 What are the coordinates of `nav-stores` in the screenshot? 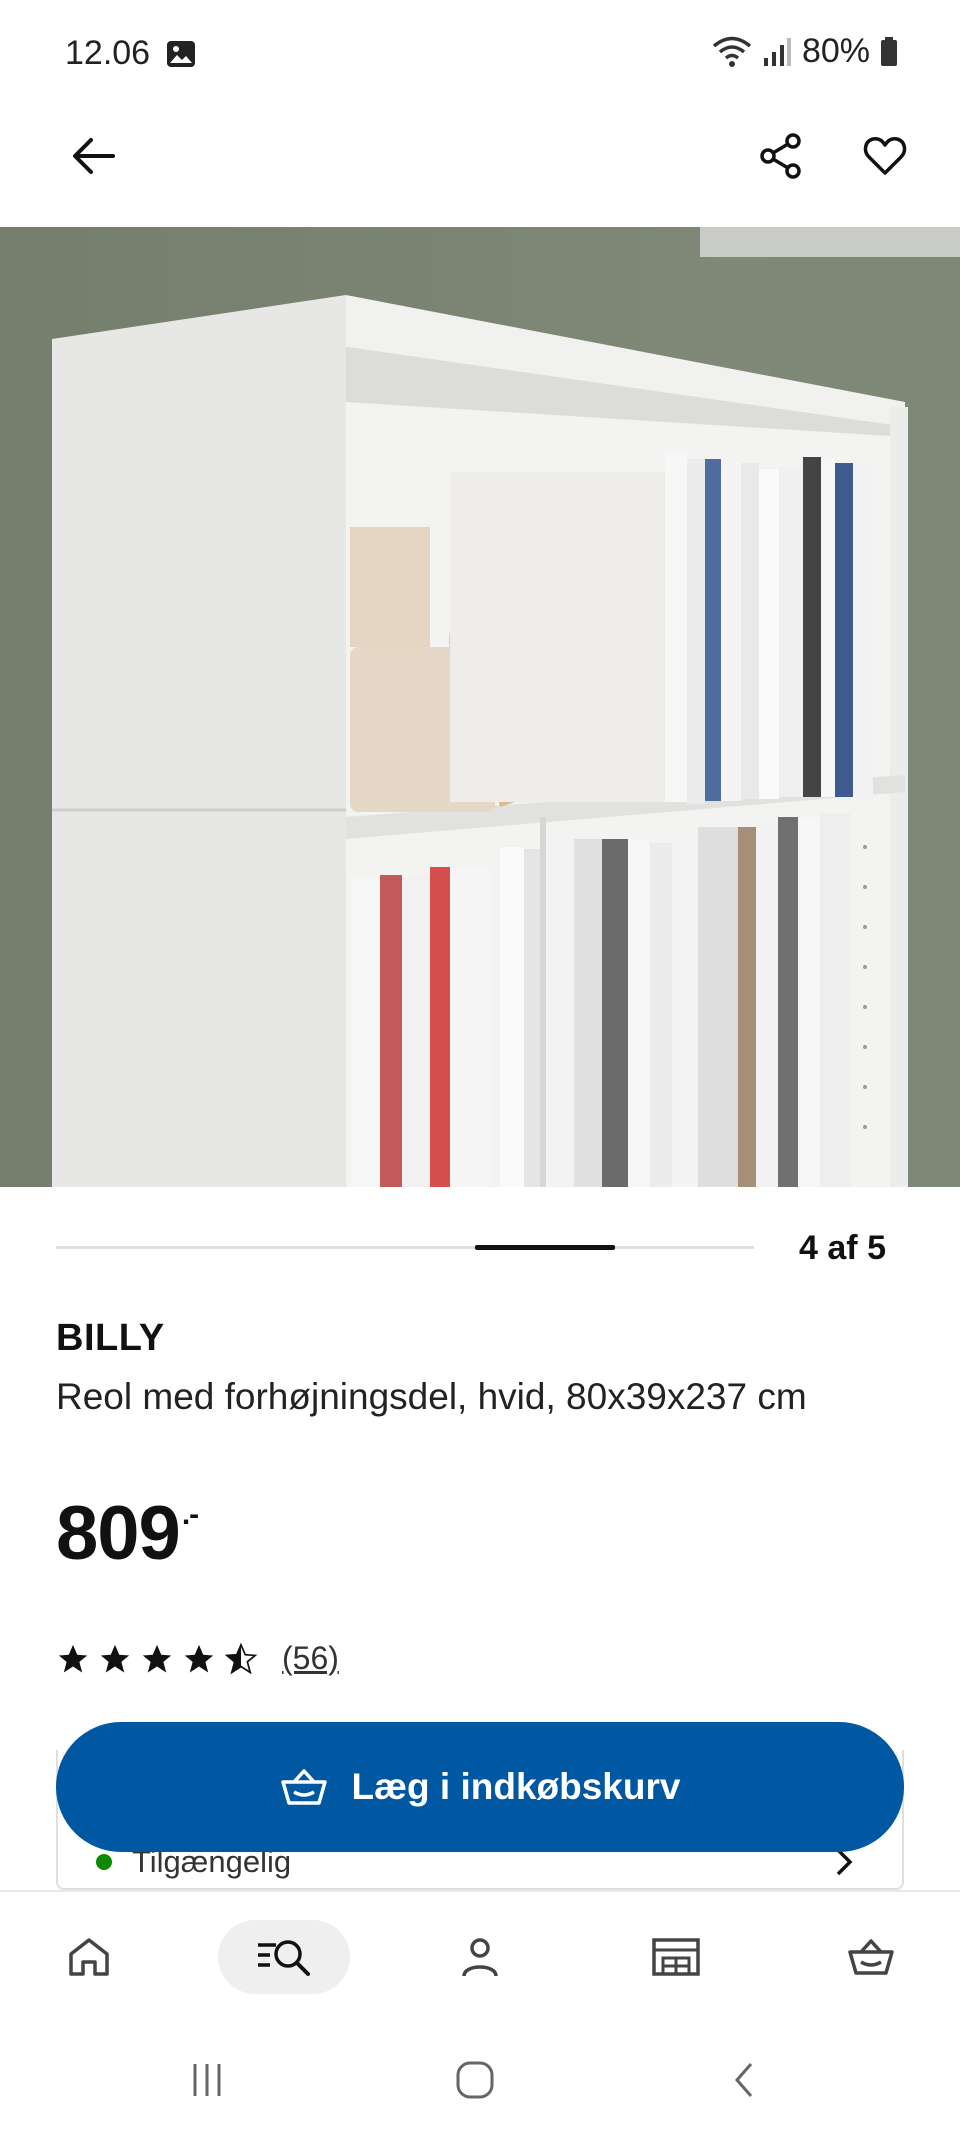 It's located at (676, 1957).